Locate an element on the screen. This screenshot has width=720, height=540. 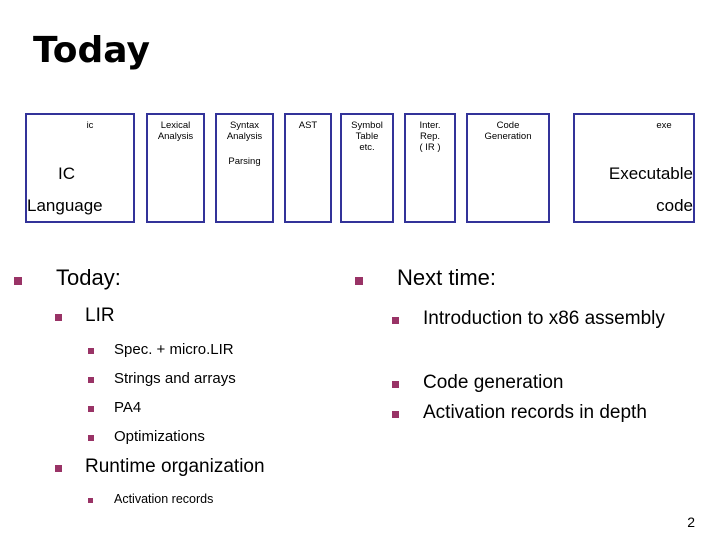
diagram-text-ic: IC is located at coordinates (66, 173).